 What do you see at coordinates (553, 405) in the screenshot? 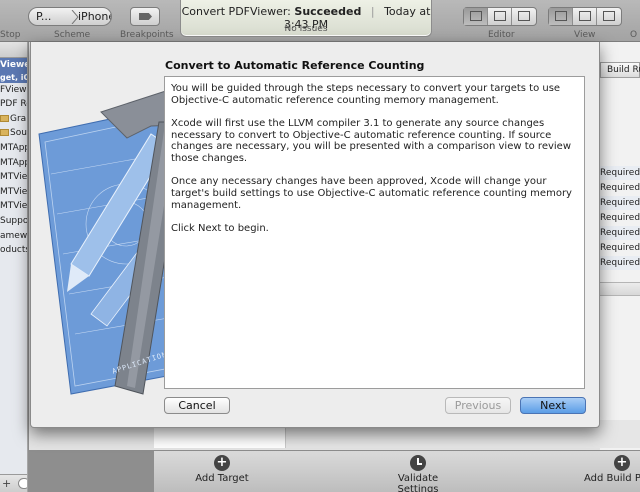
I see `next-button: Next` at bounding box center [553, 405].